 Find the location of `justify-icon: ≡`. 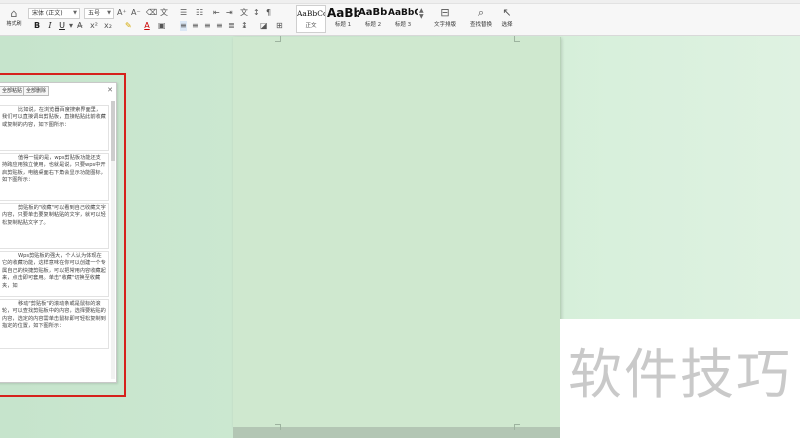

justify-icon: ≡ is located at coordinates (219, 26).